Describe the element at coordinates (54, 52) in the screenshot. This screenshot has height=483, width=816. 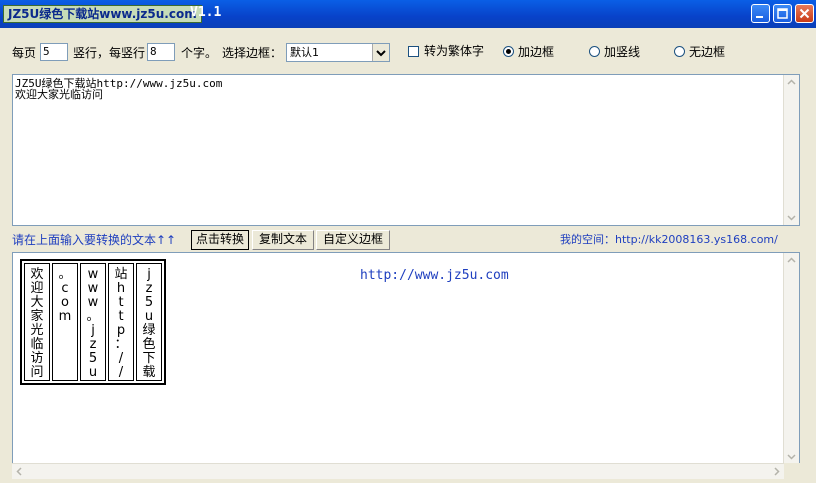
I see `per-page-input: 5` at that location.